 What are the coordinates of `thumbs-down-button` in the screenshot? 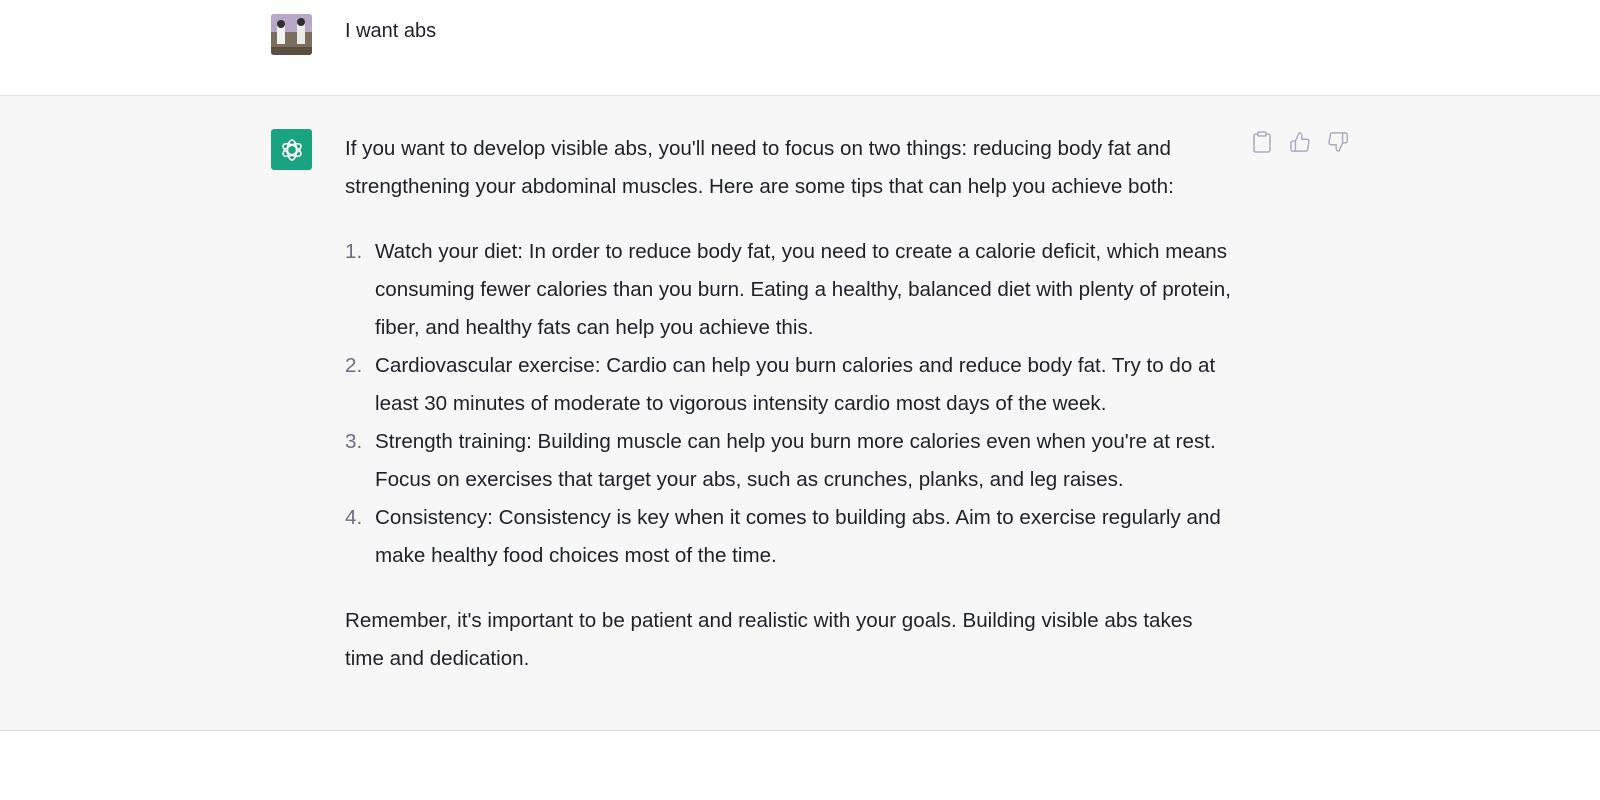 It's located at (1338, 142).